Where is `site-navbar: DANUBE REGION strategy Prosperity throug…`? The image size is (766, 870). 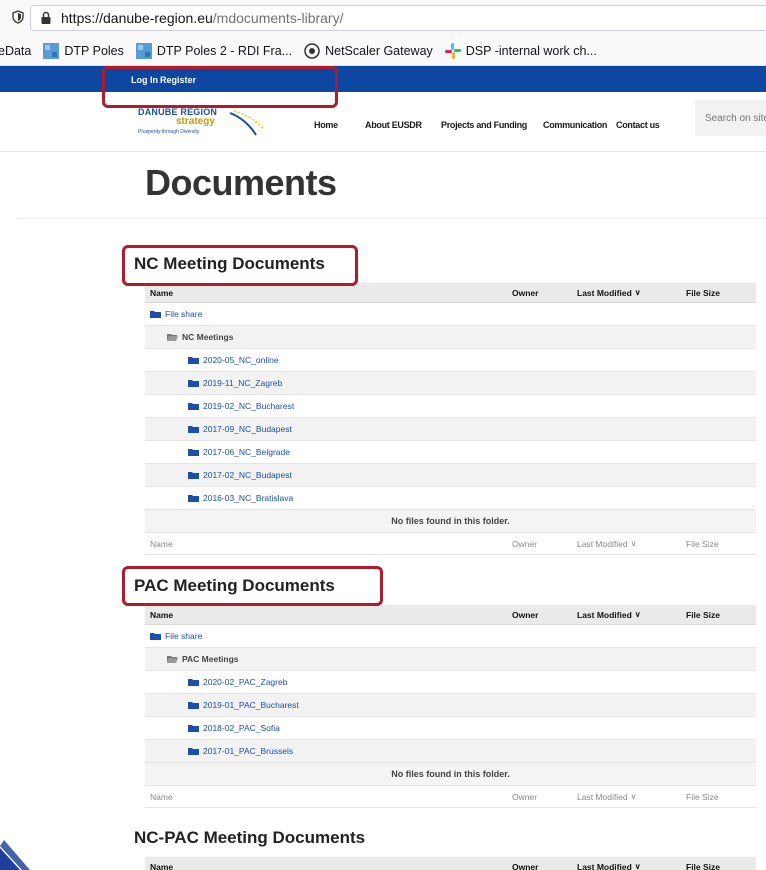
site-navbar: DANUBE REGION strategy Prosperity throug… is located at coordinates (383, 122).